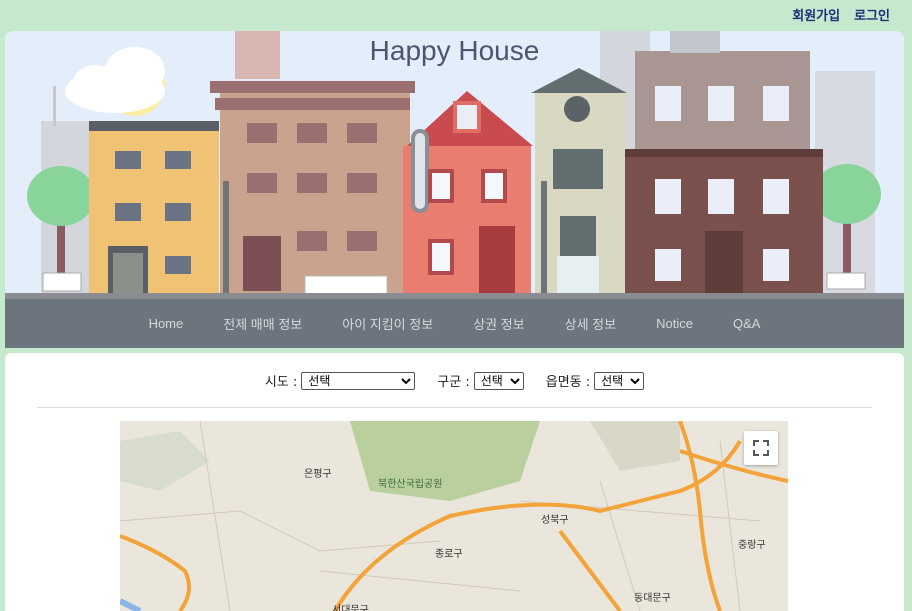  Describe the element at coordinates (318, 474) in the screenshot. I see `map-label-eunpyeong: 은평구` at that location.